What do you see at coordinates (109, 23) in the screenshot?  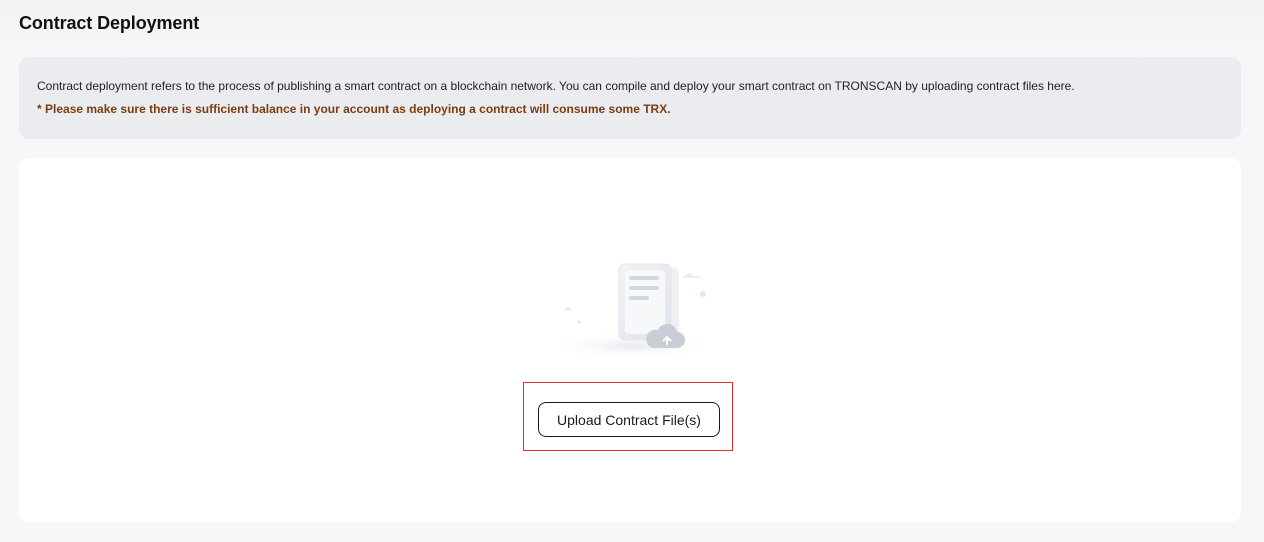 I see `page-title: Contract Deployment` at bounding box center [109, 23].